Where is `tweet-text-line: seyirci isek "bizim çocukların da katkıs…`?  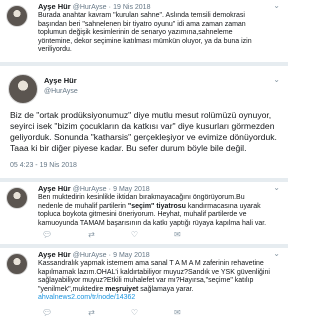
tweet-text-line: seyirci isek "bizim çocukların da katkıs… is located at coordinates (142, 126).